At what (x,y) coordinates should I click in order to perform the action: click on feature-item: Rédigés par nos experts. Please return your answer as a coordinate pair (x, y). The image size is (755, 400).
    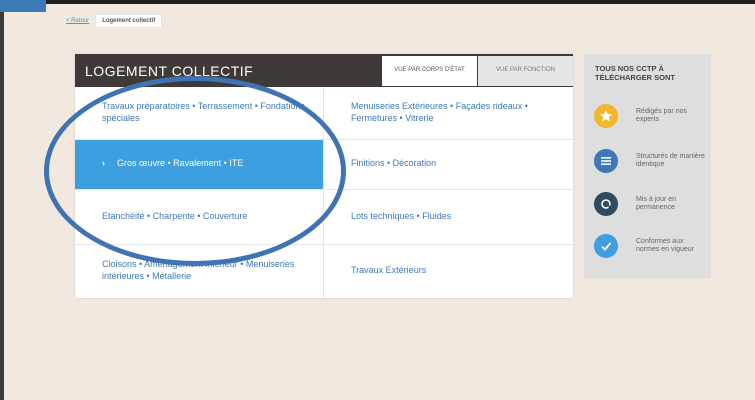
    Looking at the image, I should click on (651, 116).